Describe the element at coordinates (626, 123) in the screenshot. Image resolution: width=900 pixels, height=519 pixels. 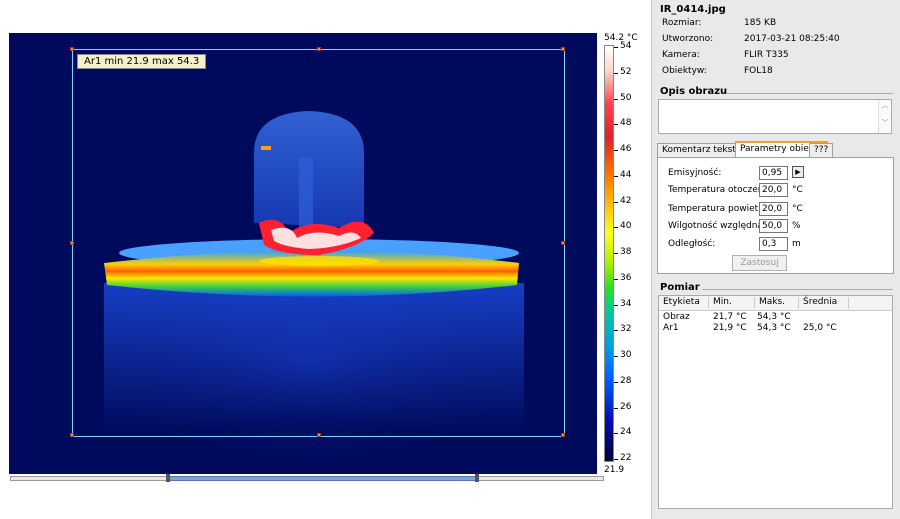
I see `scale-tick-label: 48` at that location.